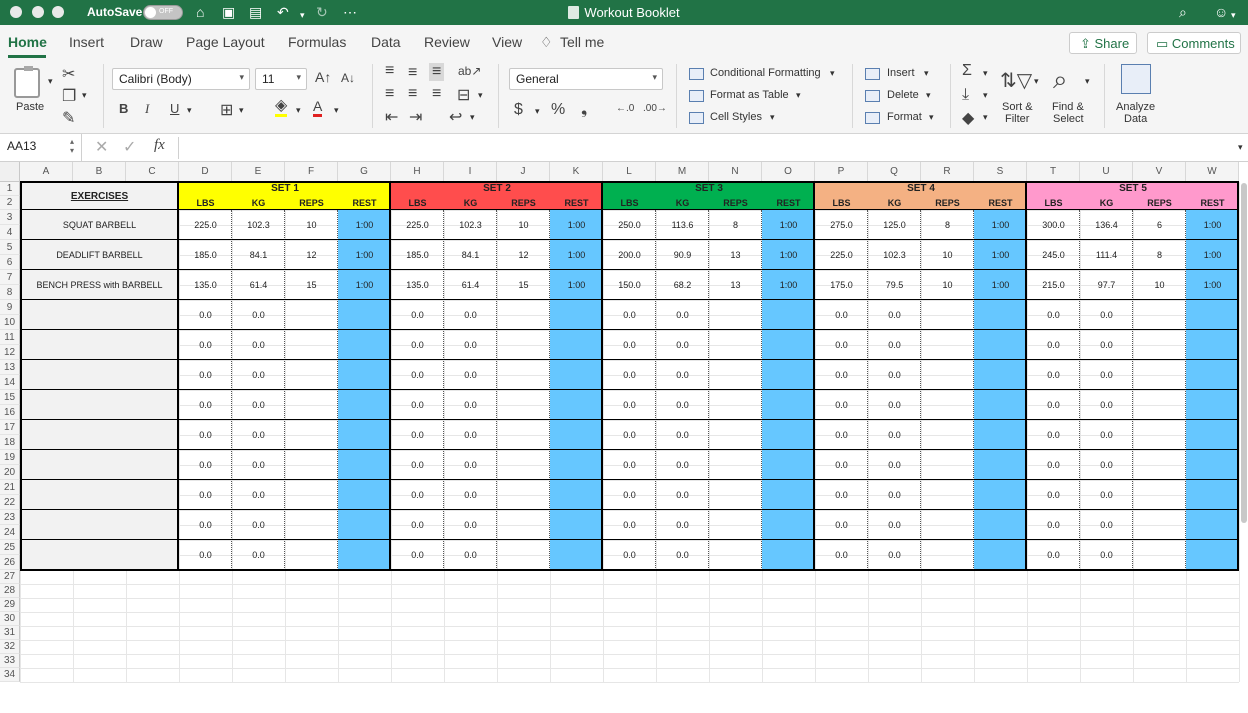  I want to click on decrease-indent-icon: ⇤, so click(391, 117).